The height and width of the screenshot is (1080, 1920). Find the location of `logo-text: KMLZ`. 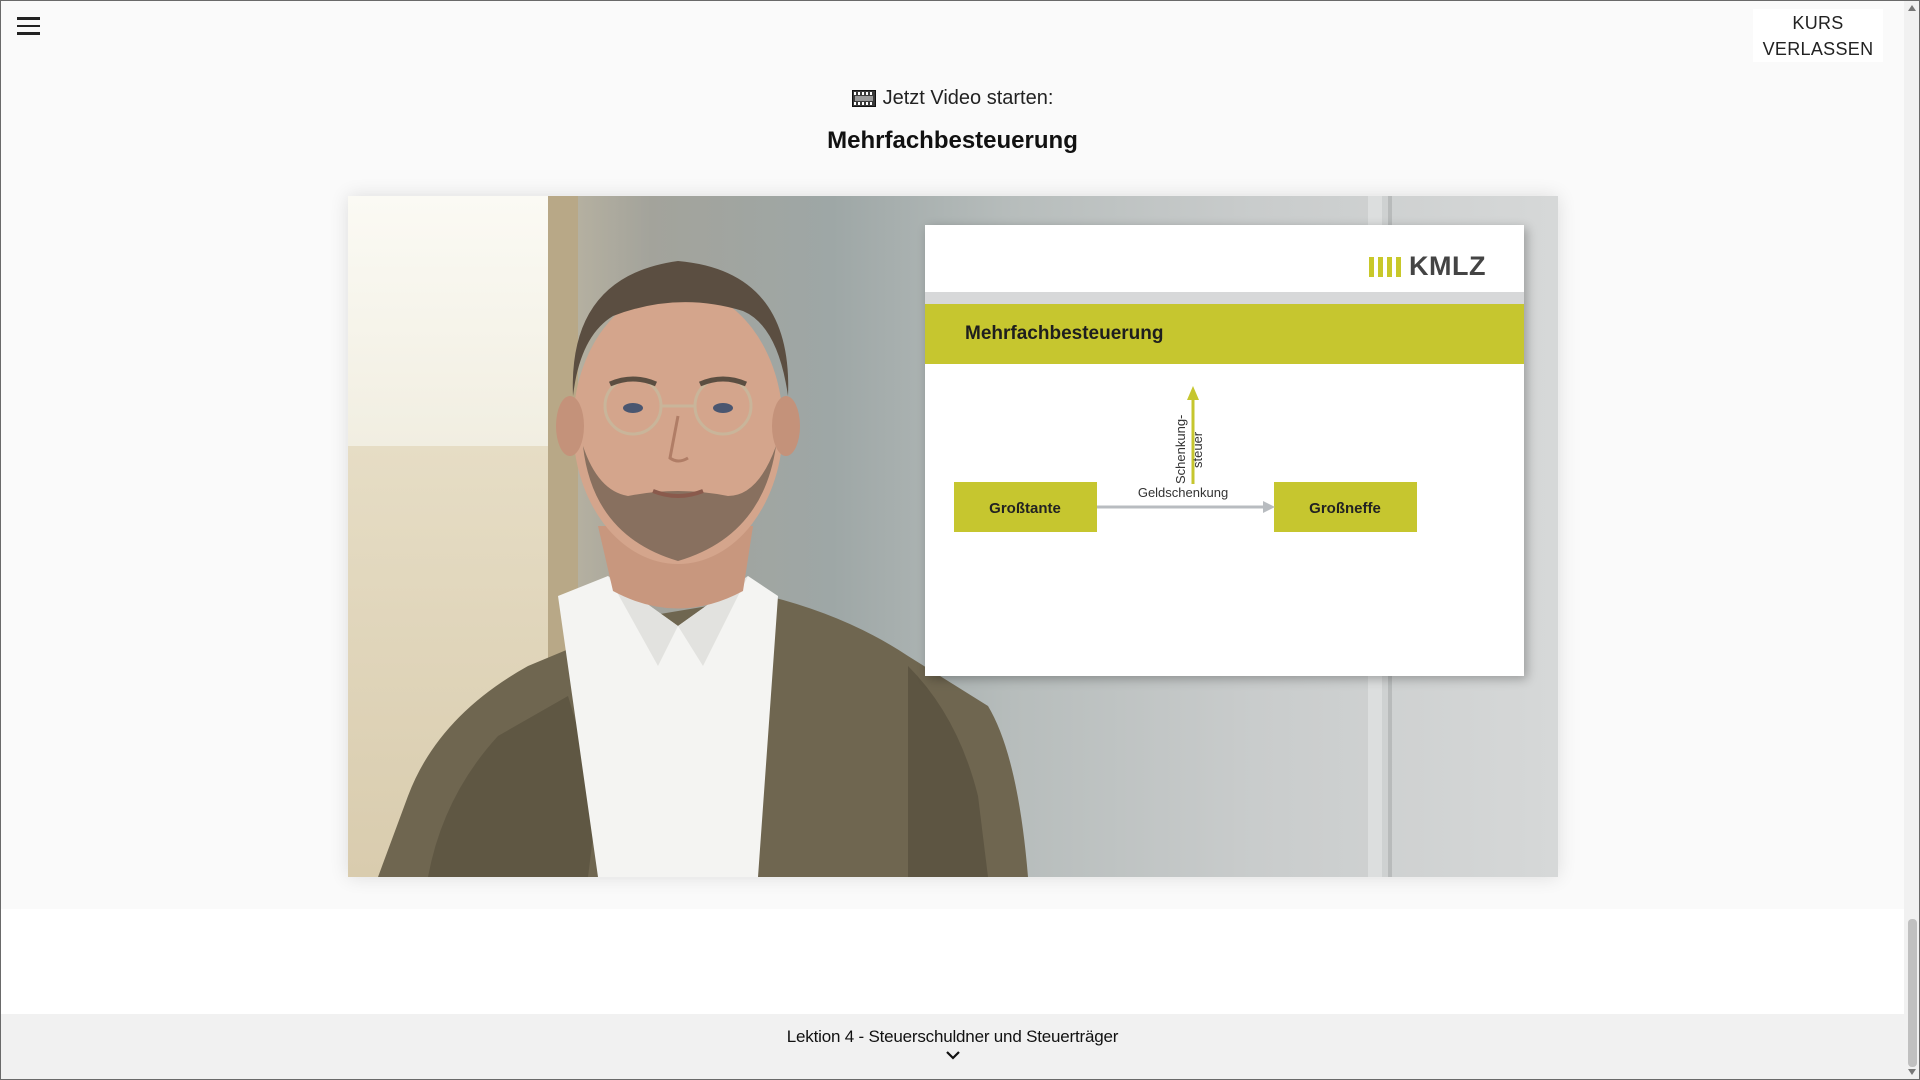

logo-text: KMLZ is located at coordinates (1447, 266).